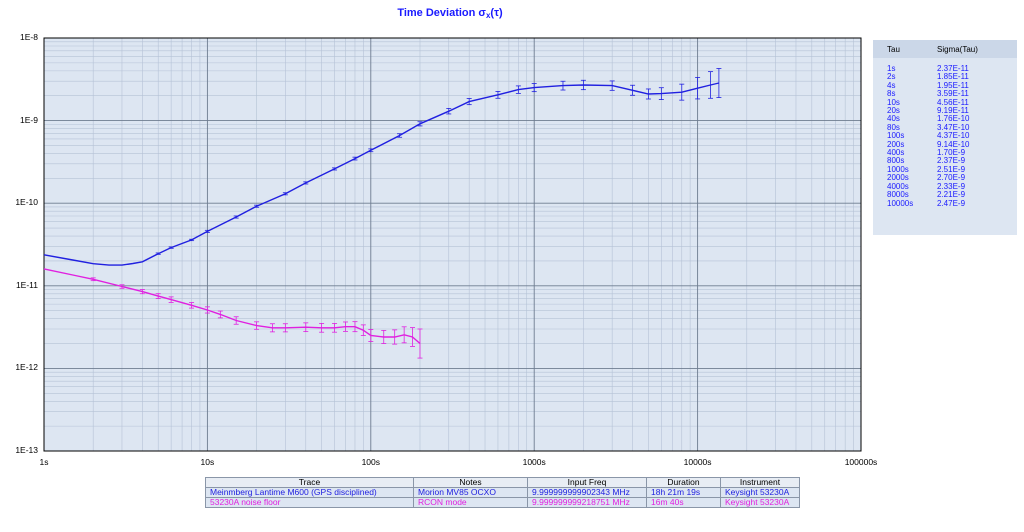  Describe the element at coordinates (26, 202) in the screenshot. I see `y-tick-label: 1E-10` at that location.